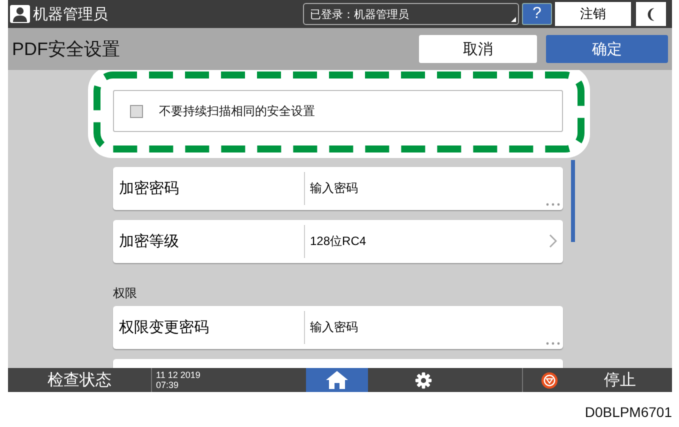 The image size is (679, 427). Describe the element at coordinates (423, 380) in the screenshot. I see `gear-icon` at that location.